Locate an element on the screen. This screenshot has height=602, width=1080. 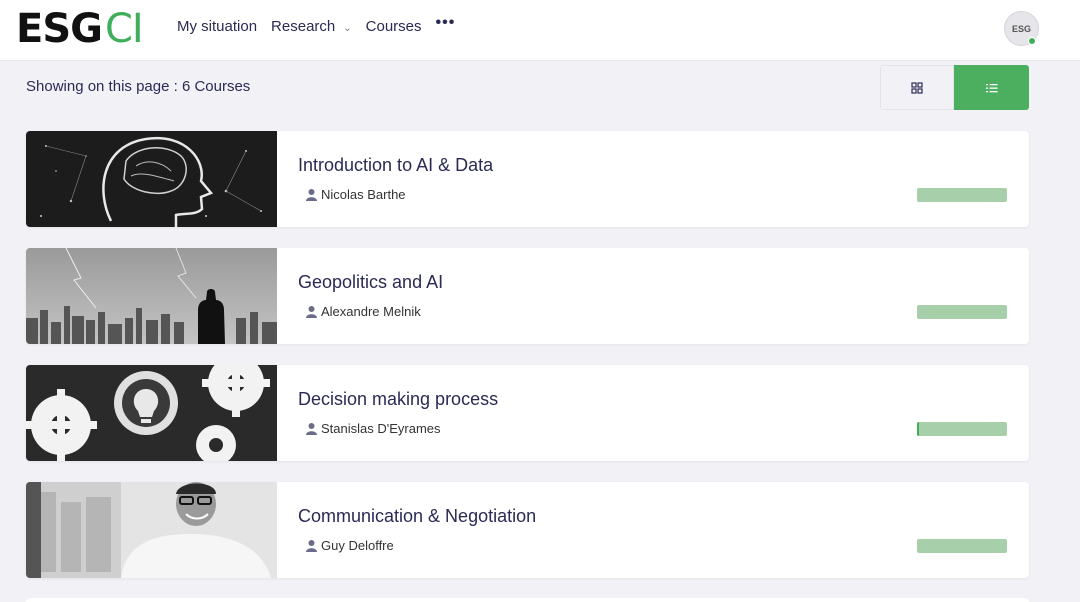
nav-research: Research ⌄ is located at coordinates (311, 26).